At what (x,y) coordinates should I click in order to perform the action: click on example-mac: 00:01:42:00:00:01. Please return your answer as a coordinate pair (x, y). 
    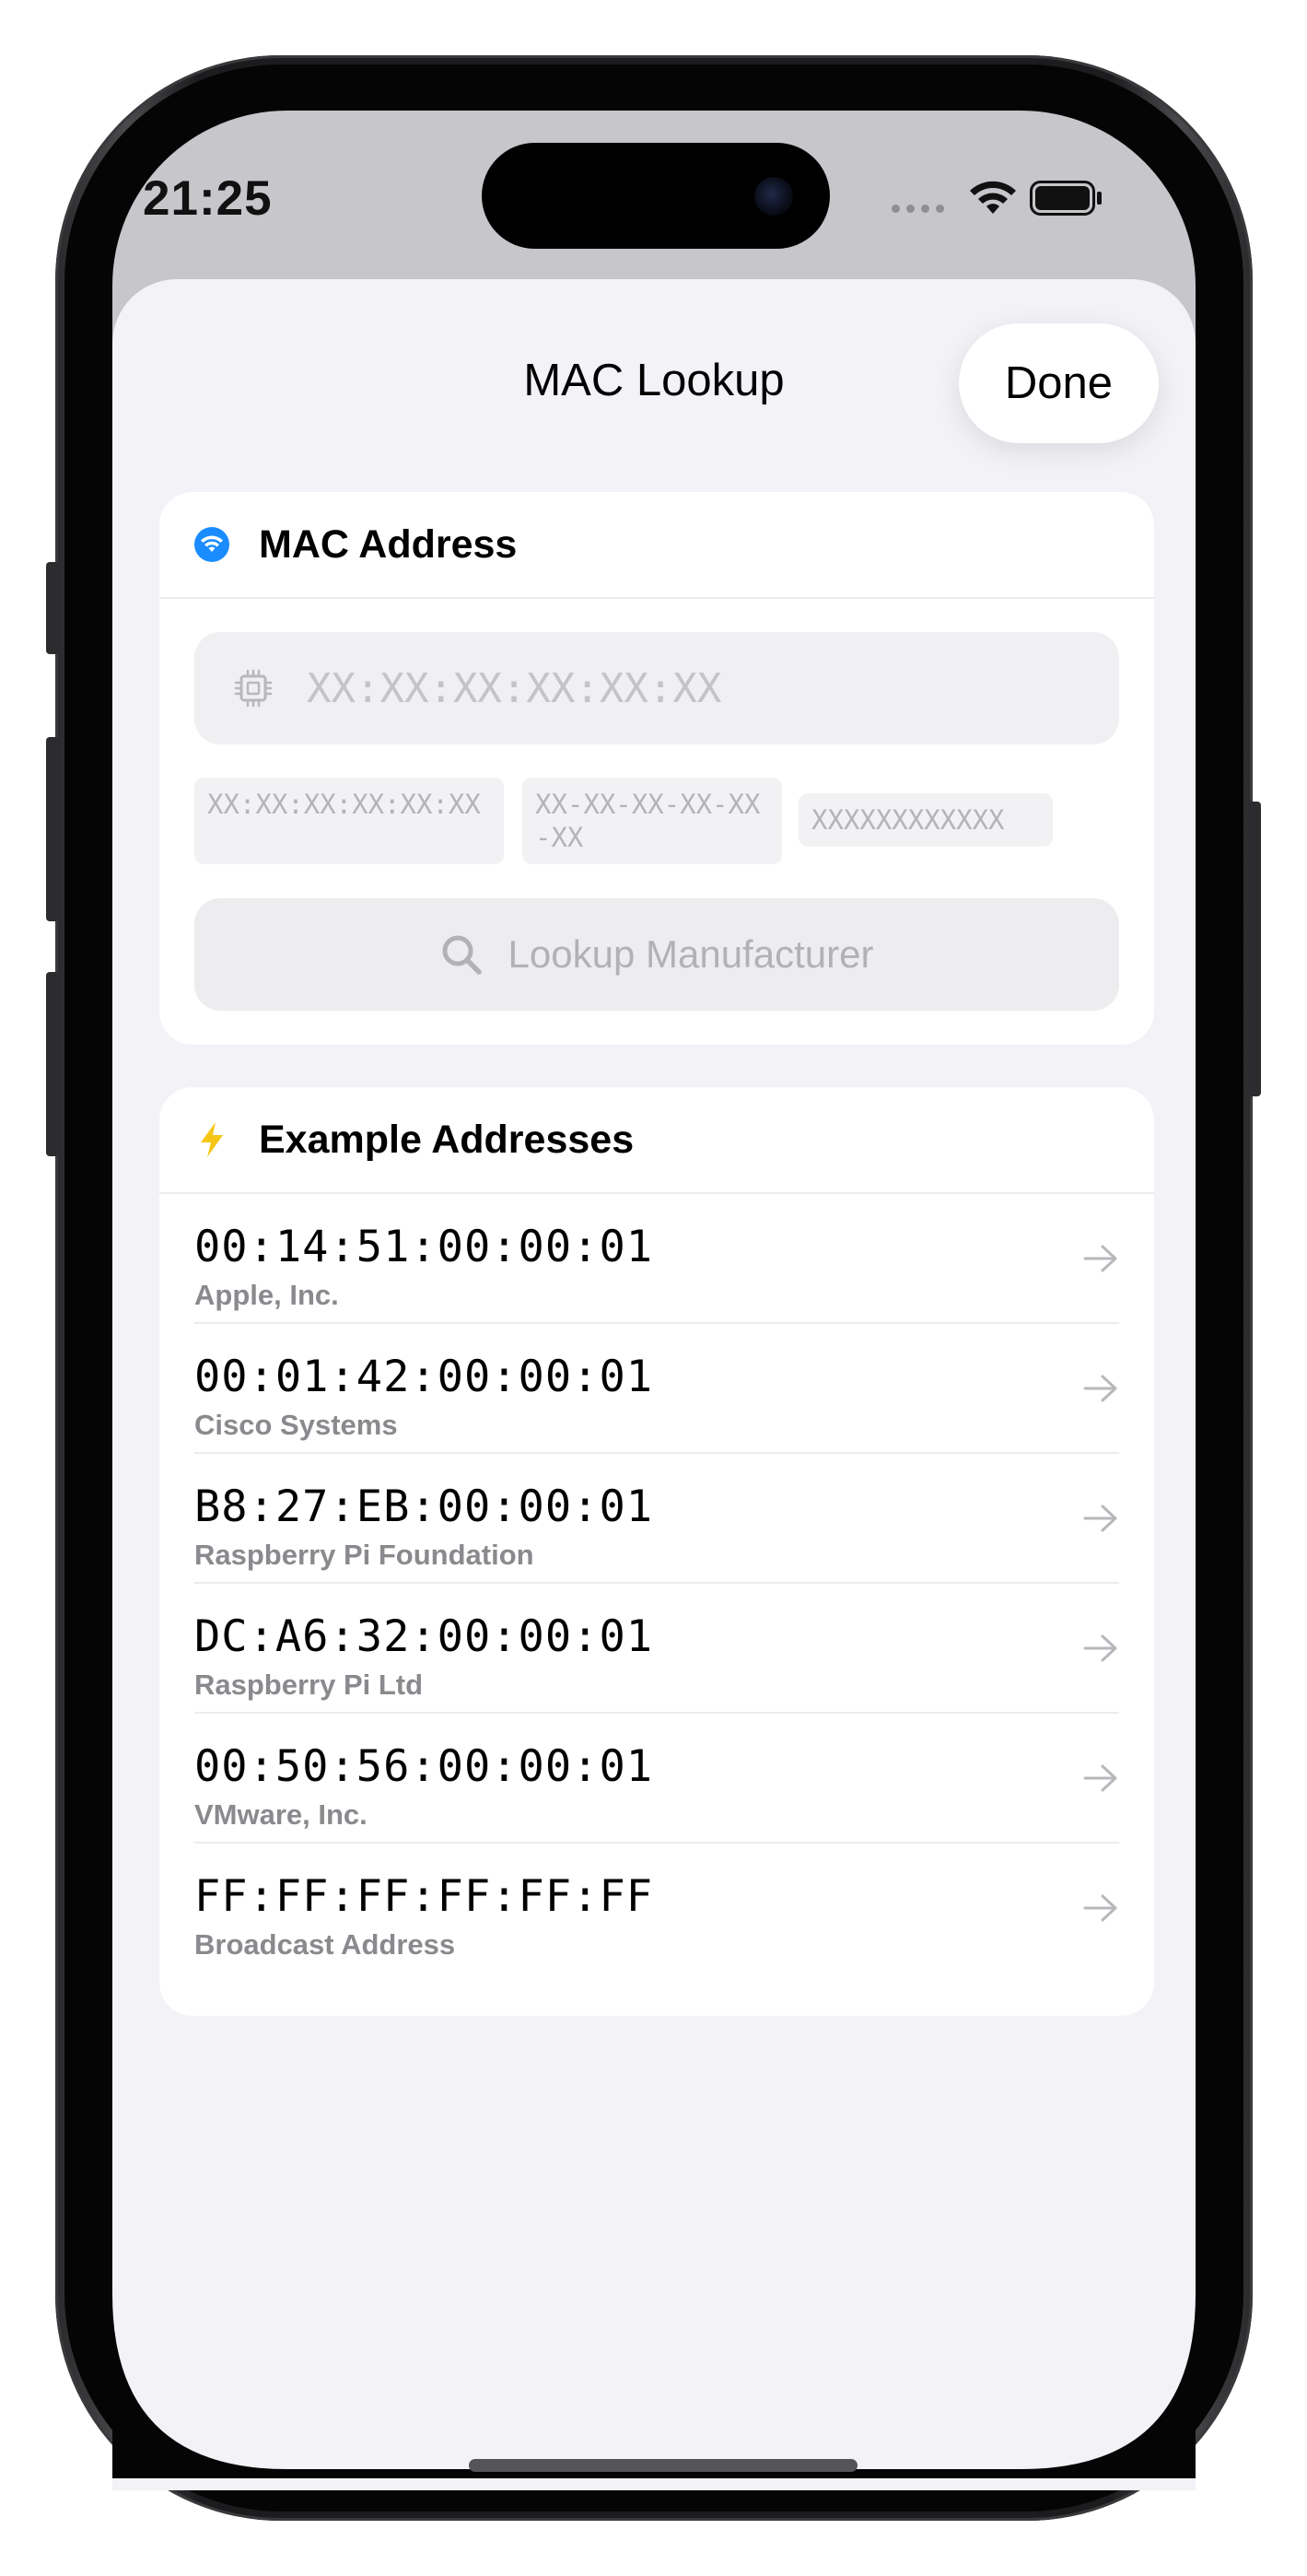
    Looking at the image, I should click on (424, 1377).